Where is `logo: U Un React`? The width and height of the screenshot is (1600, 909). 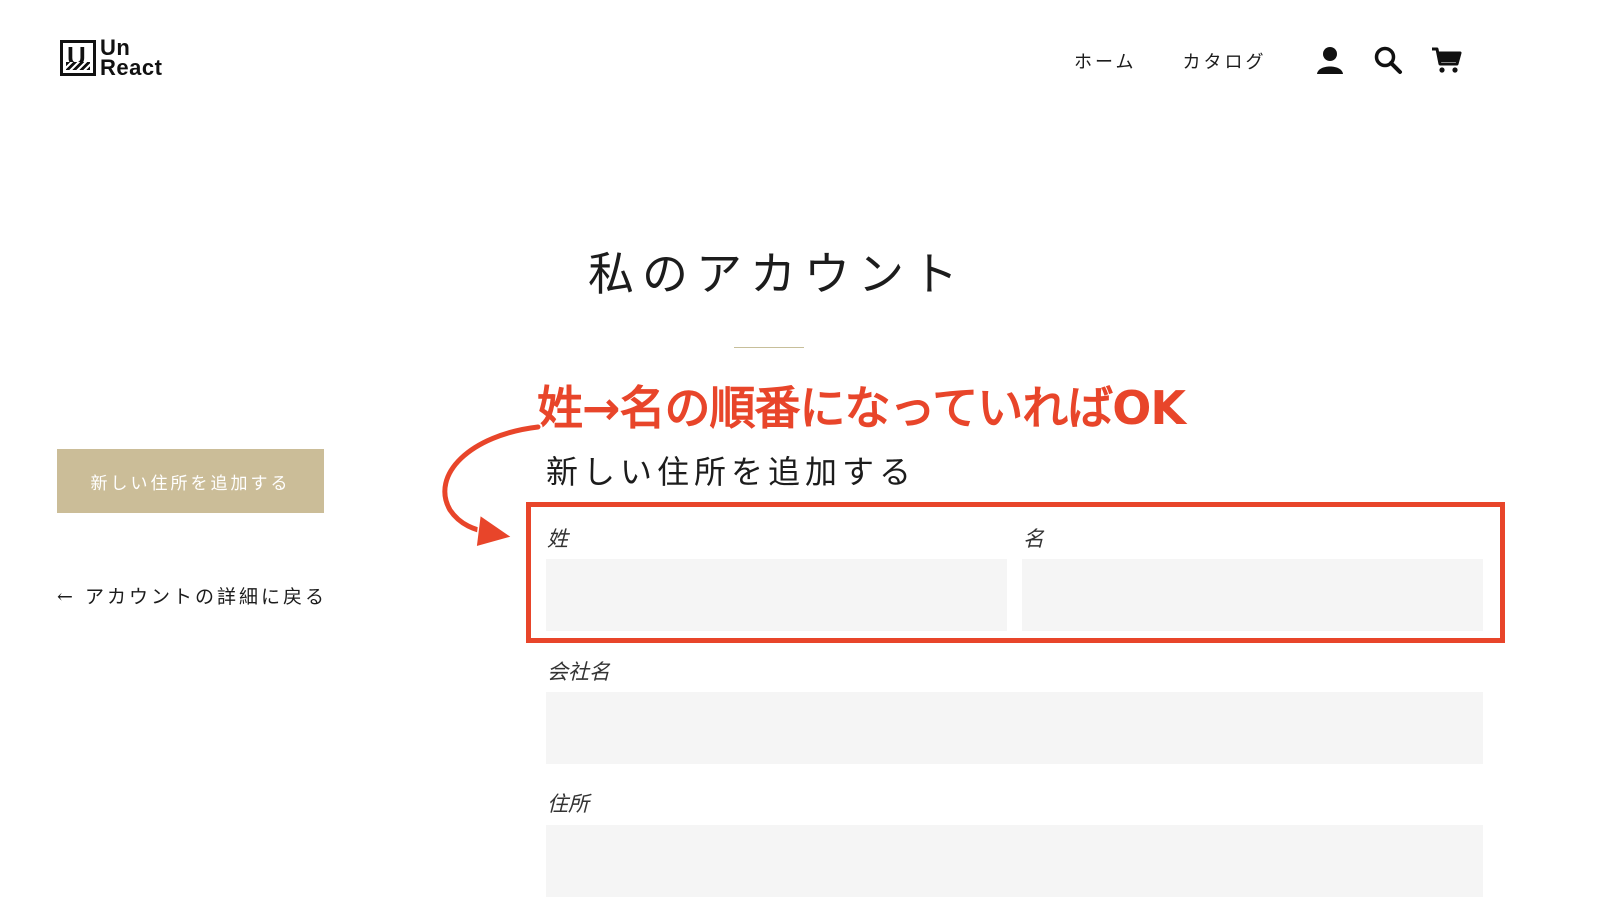 logo: U Un React is located at coordinates (122, 59).